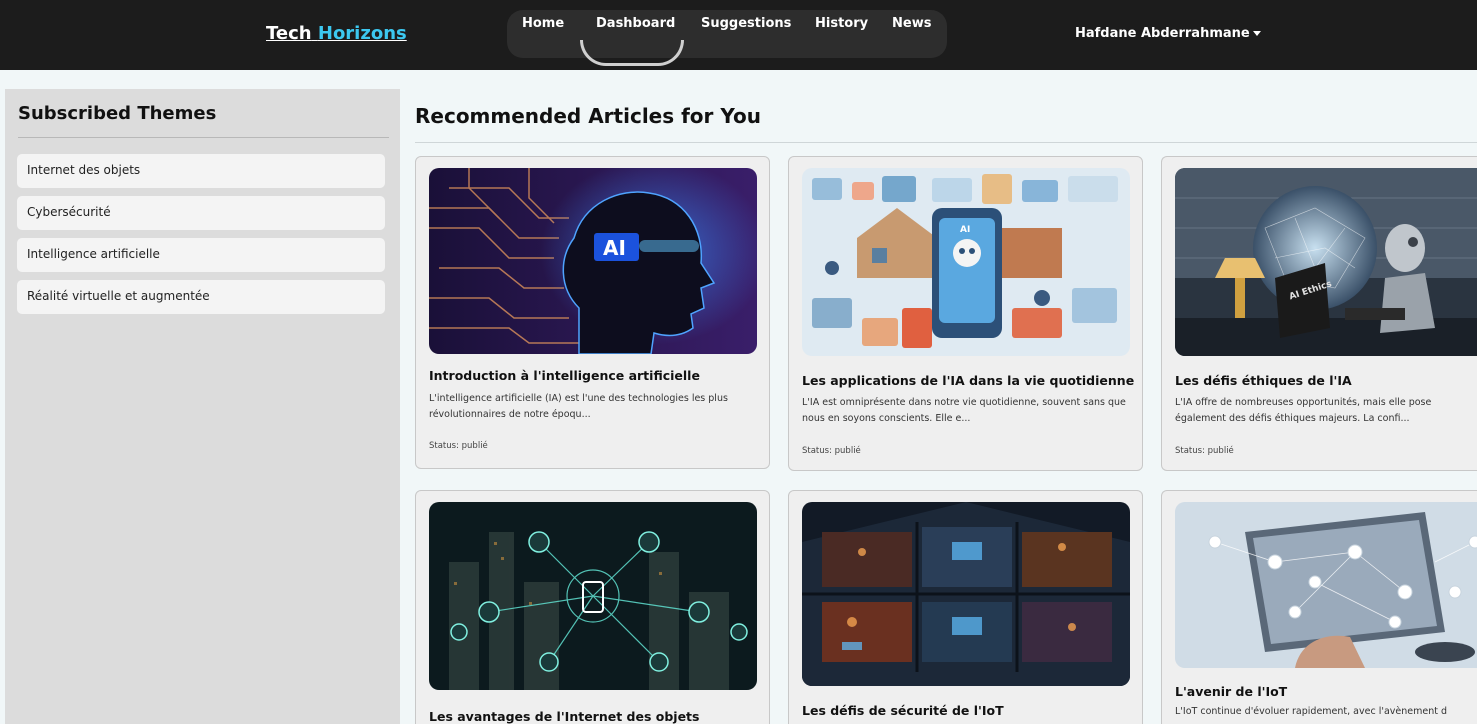 This screenshot has width=1477, height=724. I want to click on theme-item-ai: Intelligence artificielle, so click(201, 255).